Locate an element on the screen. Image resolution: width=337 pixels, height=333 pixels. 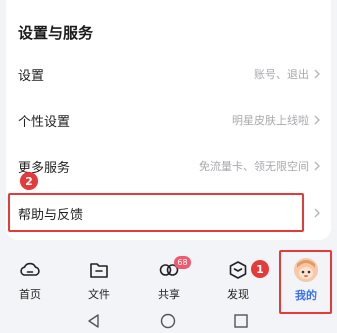
row-value: 明星皮肤上线啦 is located at coordinates (270, 120).